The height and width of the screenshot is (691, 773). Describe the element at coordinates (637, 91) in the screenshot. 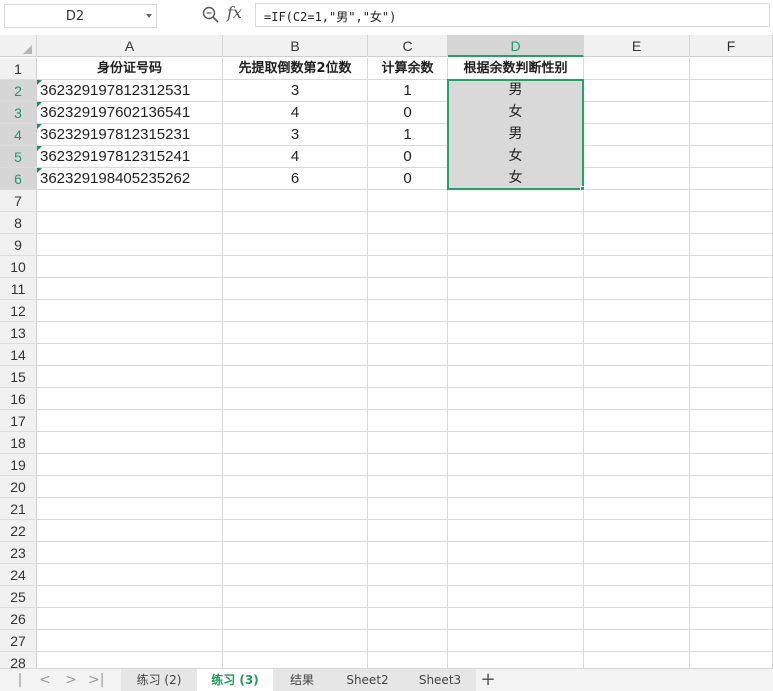

I see `cell-e2` at that location.